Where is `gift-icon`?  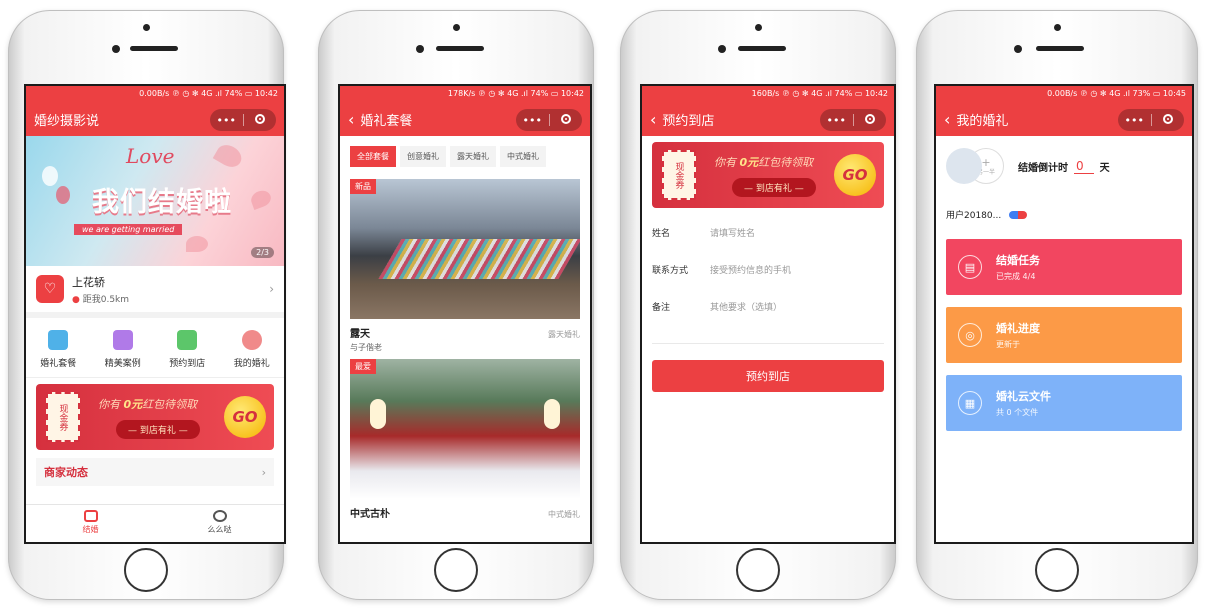 gift-icon is located at coordinates (122, 340).